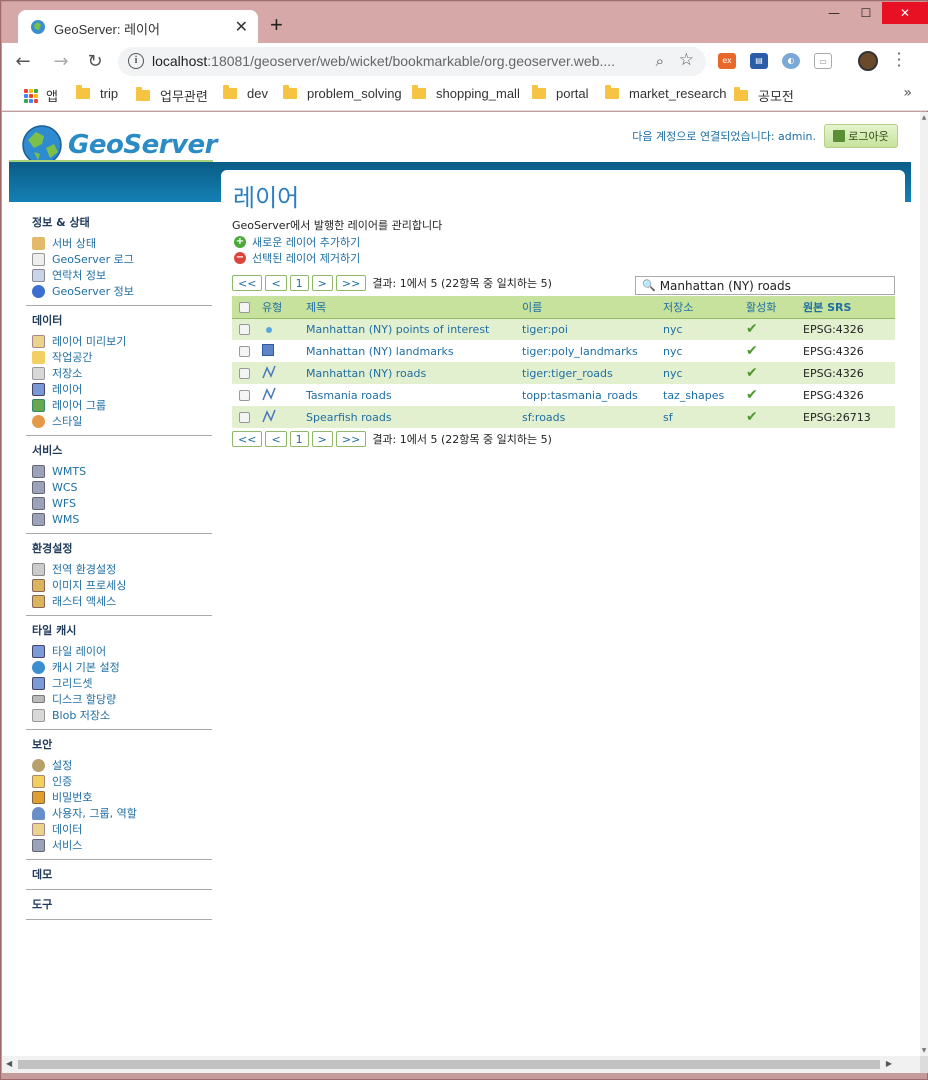 Image resolution: width=928 pixels, height=1080 pixels. What do you see at coordinates (466, 93) in the screenshot?
I see `bookmark-item: shopping_mall` at bounding box center [466, 93].